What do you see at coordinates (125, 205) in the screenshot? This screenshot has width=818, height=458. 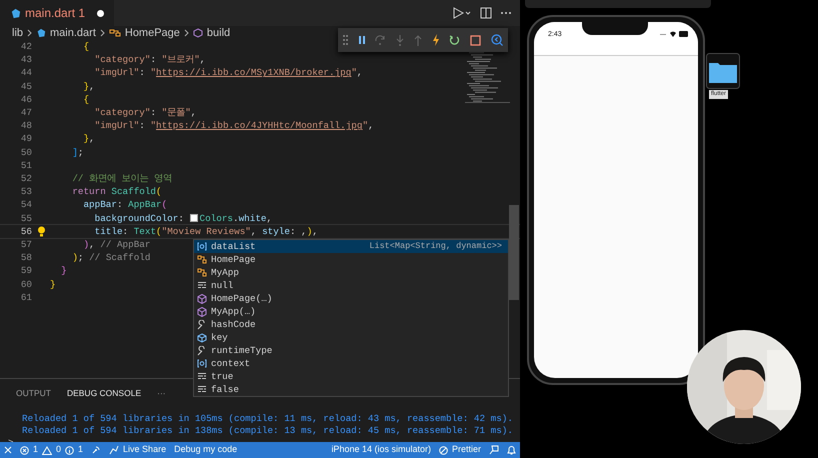 I see `code-line: appBar: AppBar(` at bounding box center [125, 205].